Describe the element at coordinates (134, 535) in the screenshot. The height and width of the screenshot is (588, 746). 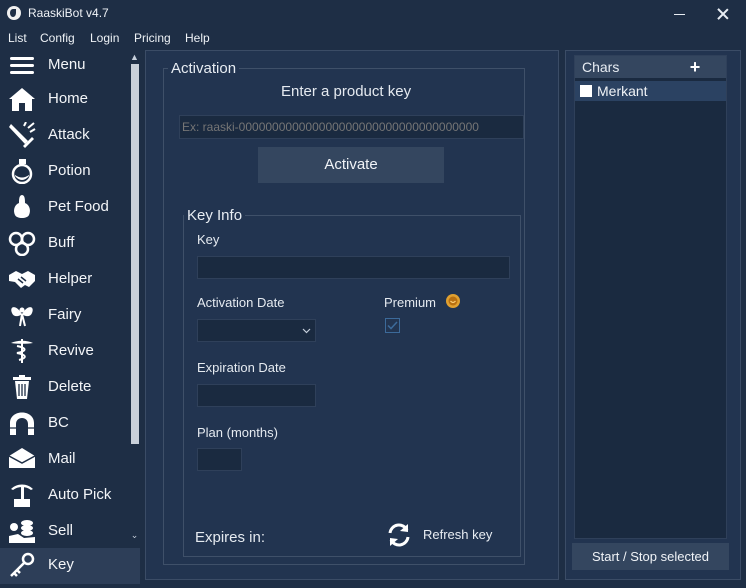
I see `scroll-down-arrow-icon: ⌄` at that location.